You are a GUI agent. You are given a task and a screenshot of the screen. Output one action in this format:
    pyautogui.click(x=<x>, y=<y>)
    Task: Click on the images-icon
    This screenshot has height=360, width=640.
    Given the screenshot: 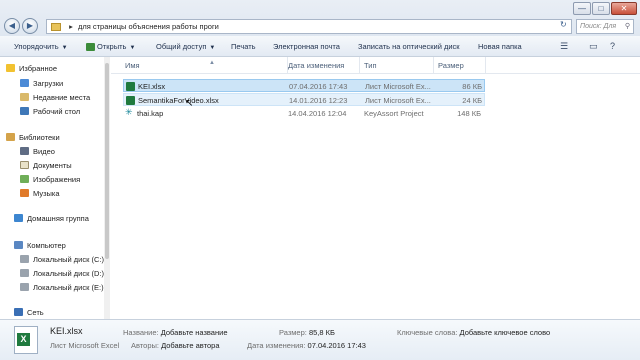 What is the action you would take?
    pyautogui.click(x=24, y=179)
    